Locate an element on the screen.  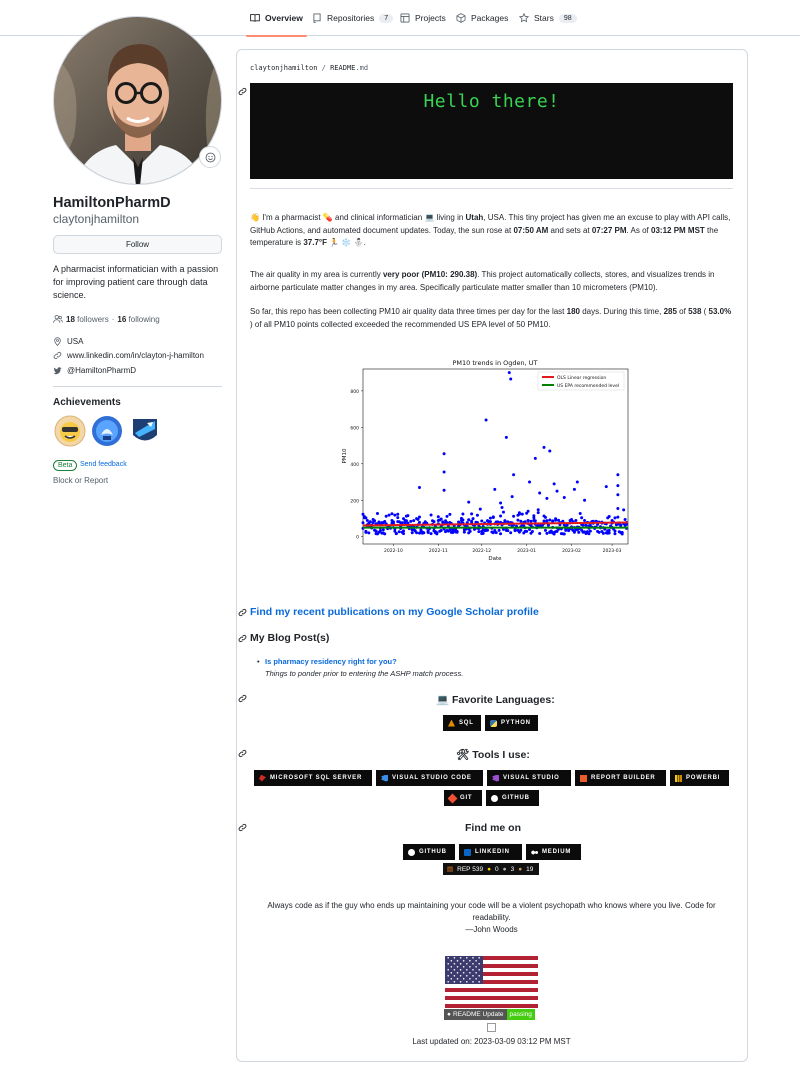
stats-text-3: of is located at coordinates (682, 311).